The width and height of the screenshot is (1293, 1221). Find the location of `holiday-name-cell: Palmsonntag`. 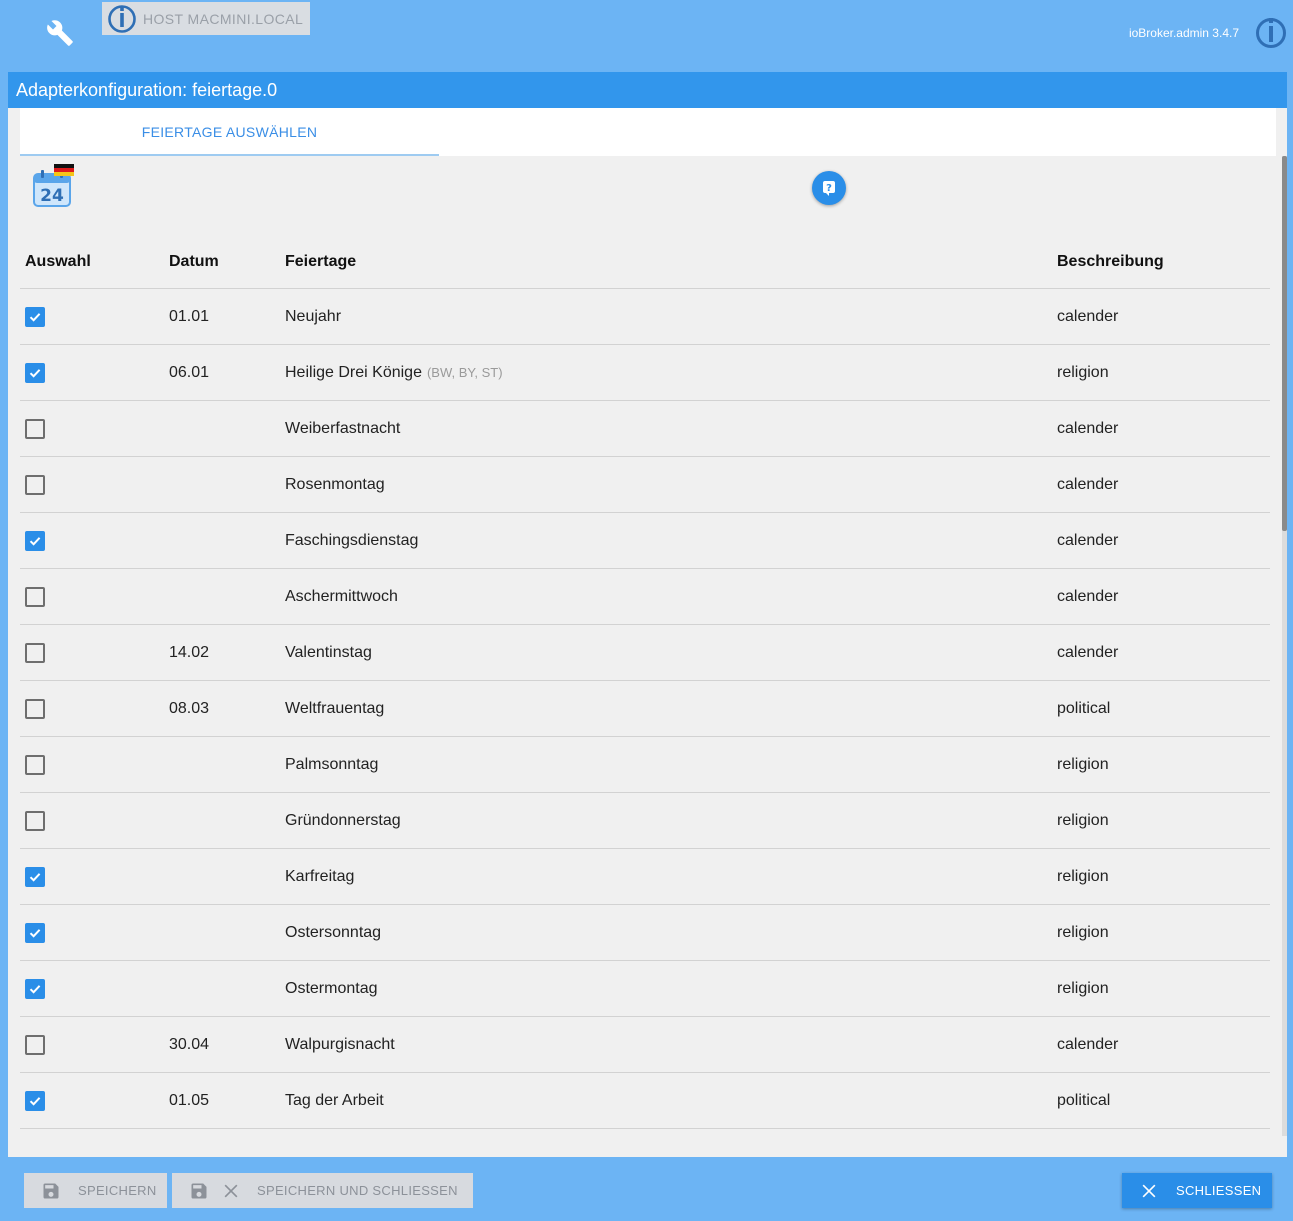

holiday-name-cell: Palmsonntag is located at coordinates (331, 764).